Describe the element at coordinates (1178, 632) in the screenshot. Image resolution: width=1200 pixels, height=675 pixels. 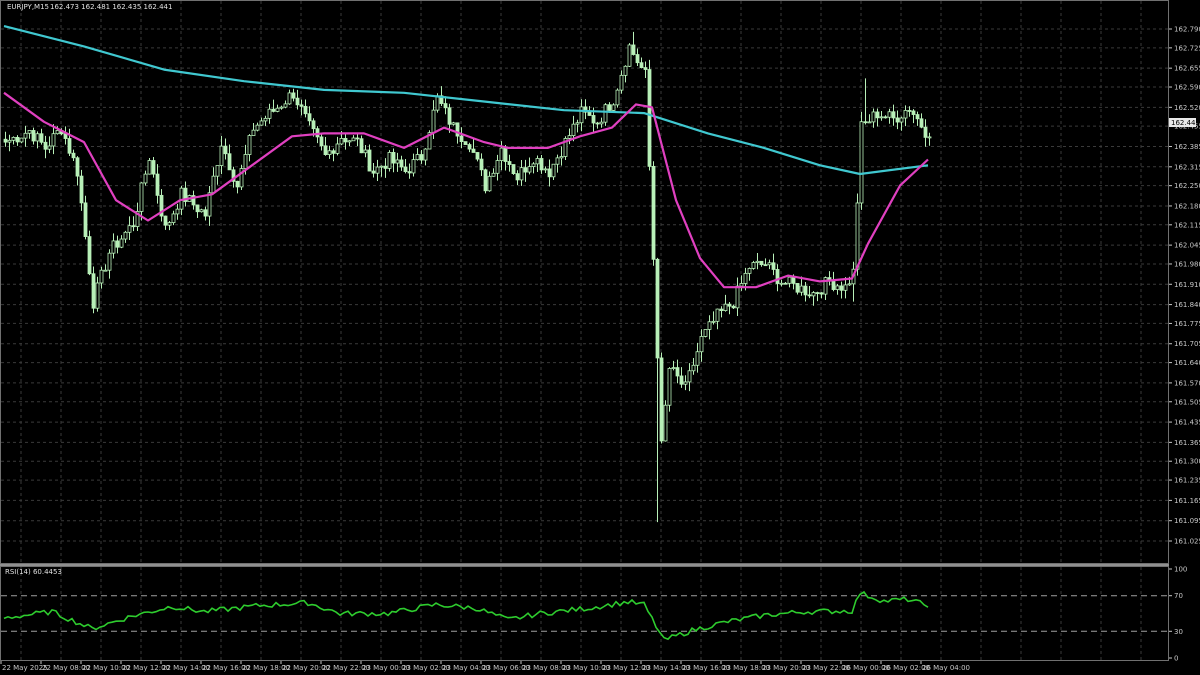
I see `rsi-tick-label: 30` at that location.